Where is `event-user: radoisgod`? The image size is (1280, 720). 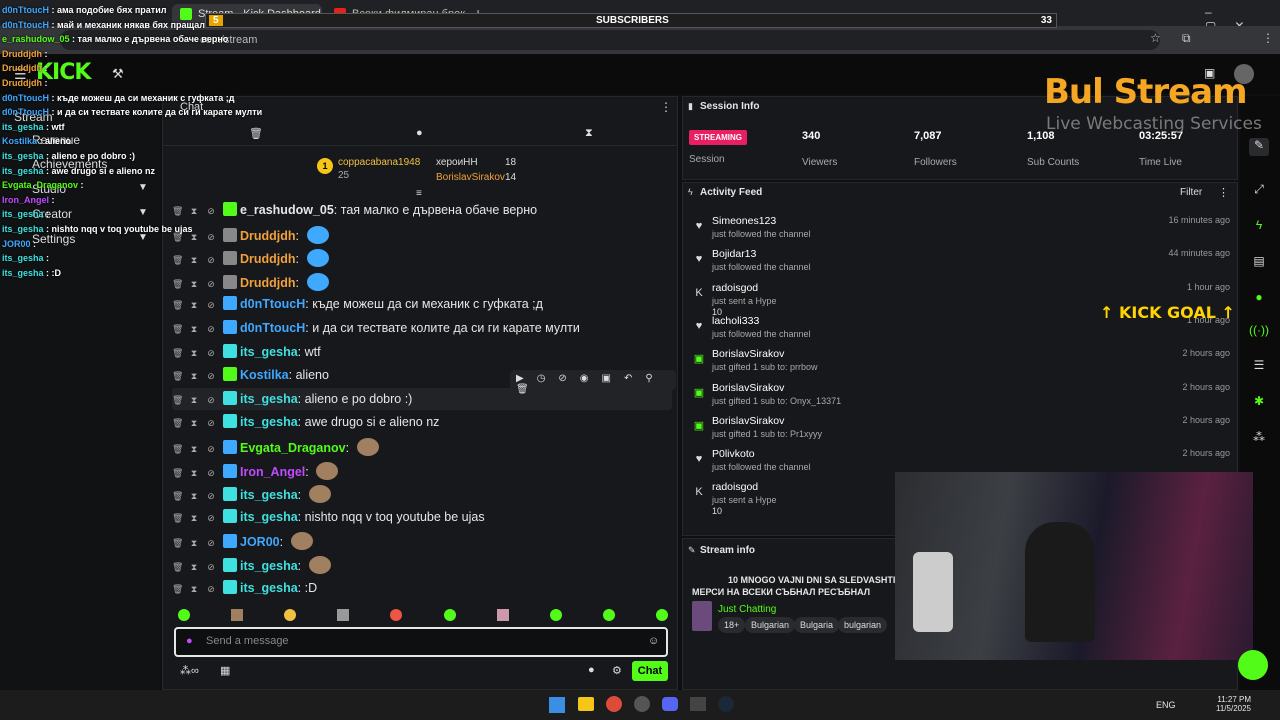 event-user: radoisgod is located at coordinates (735, 487).